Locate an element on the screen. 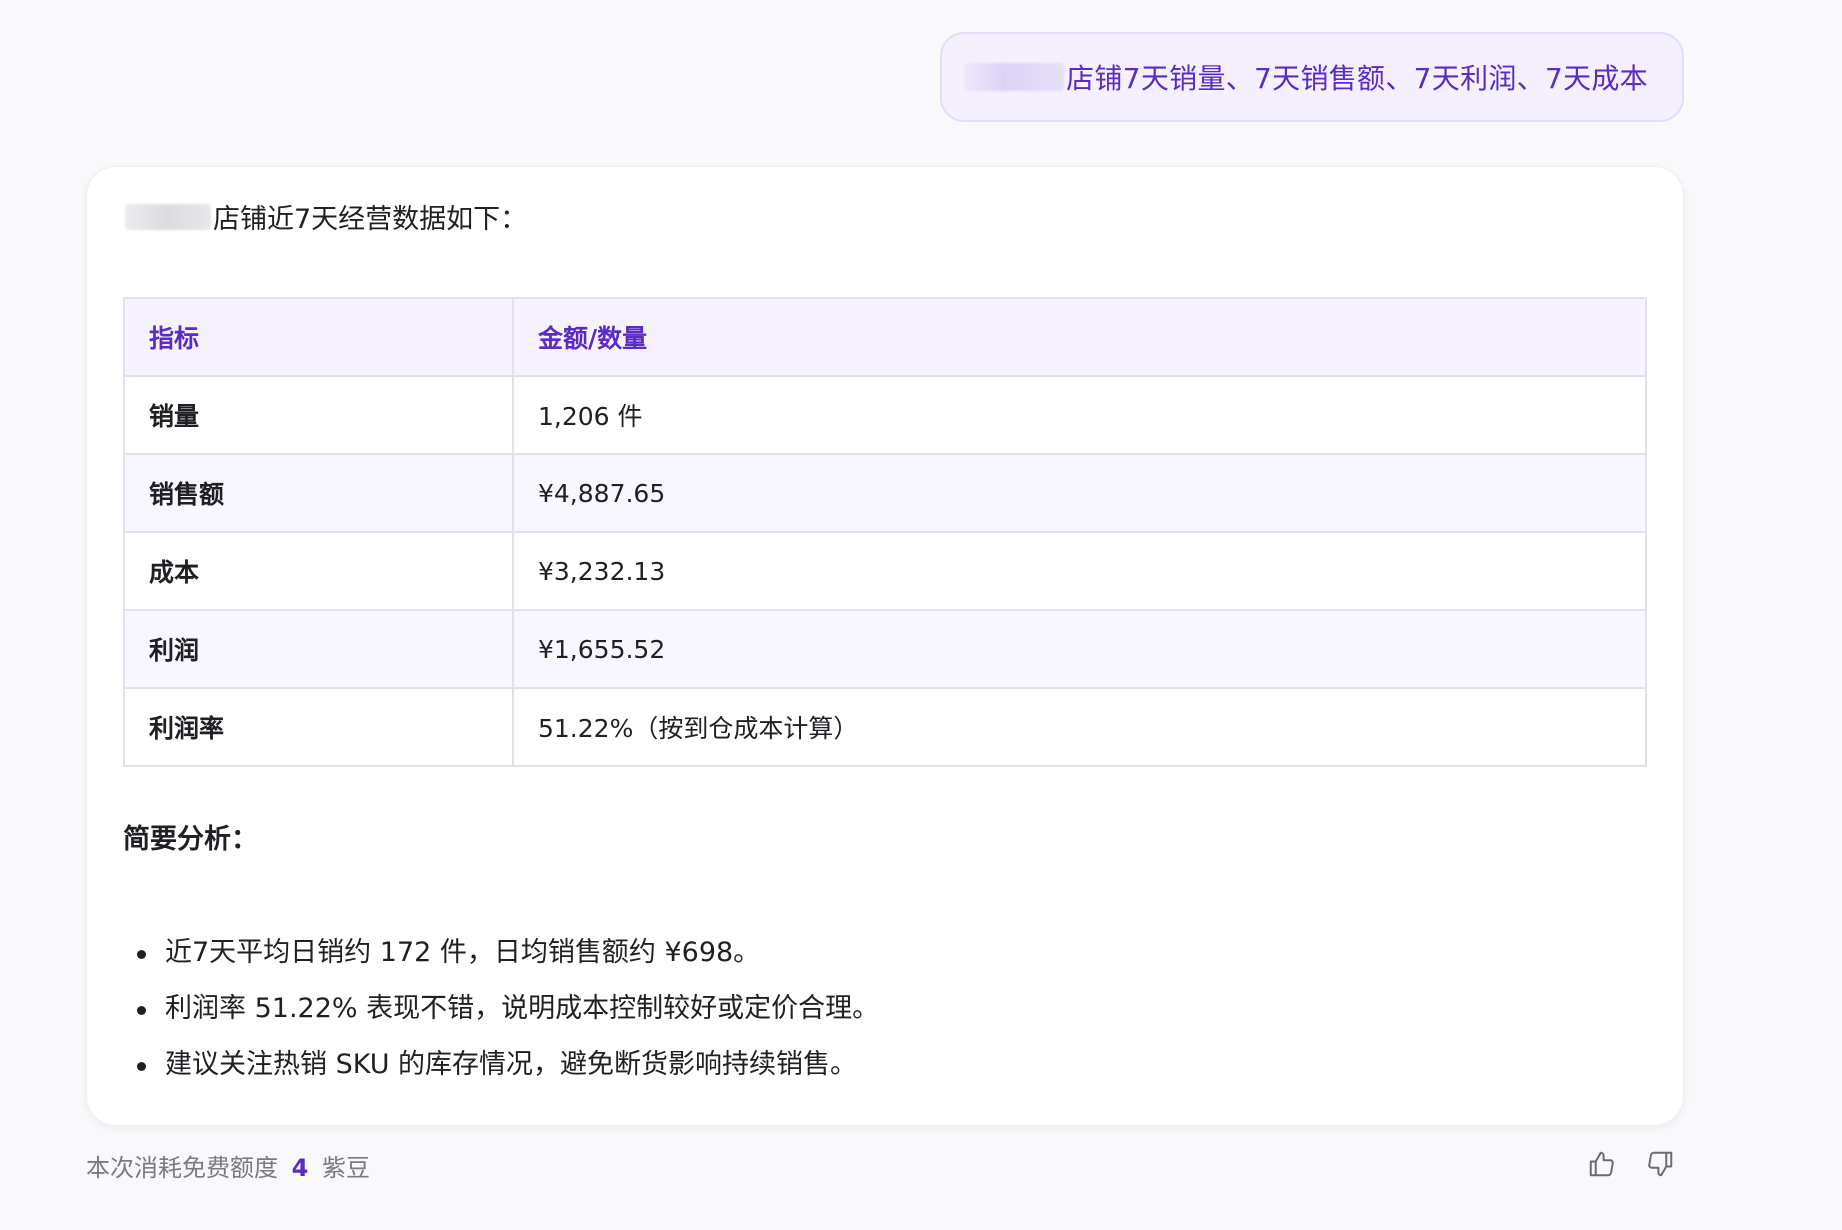 Image resolution: width=1842 pixels, height=1230 pixels. analysis-title: 简要分析： is located at coordinates (190, 839).